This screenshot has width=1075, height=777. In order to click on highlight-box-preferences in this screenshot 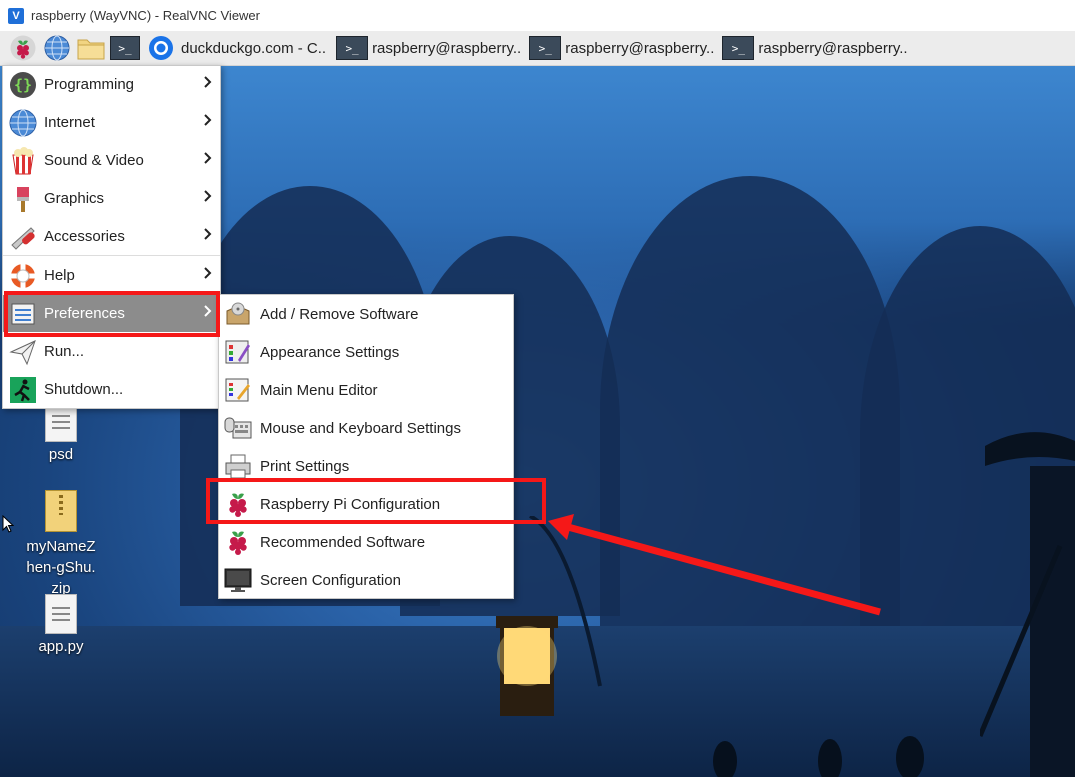, I will do `click(112, 314)`.